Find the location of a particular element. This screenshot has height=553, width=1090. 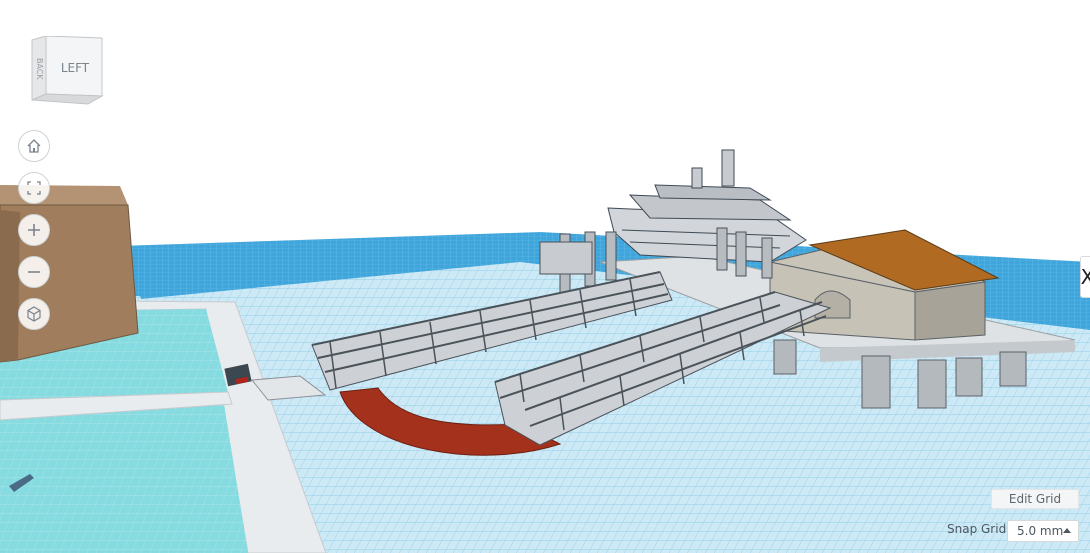

fit-view-button is located at coordinates (34, 188).